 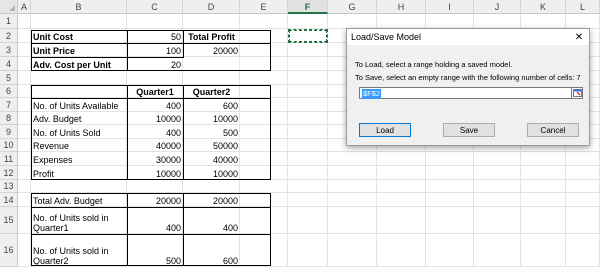 I want to click on row-header-9: 9, so click(x=9, y=132).